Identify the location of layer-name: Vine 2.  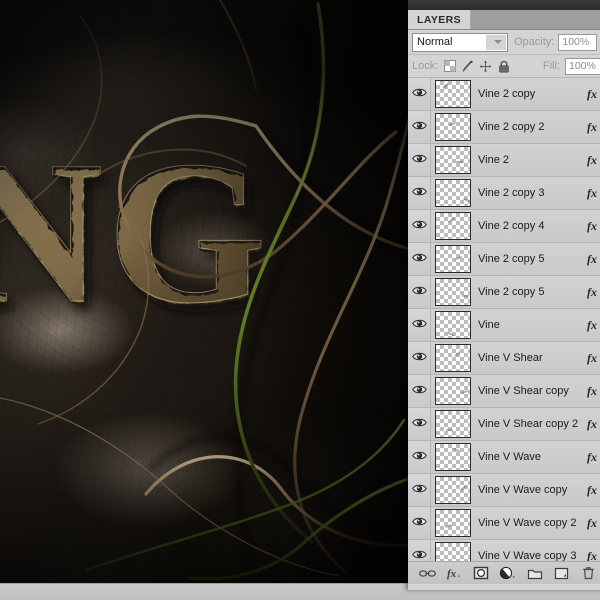
(527, 160).